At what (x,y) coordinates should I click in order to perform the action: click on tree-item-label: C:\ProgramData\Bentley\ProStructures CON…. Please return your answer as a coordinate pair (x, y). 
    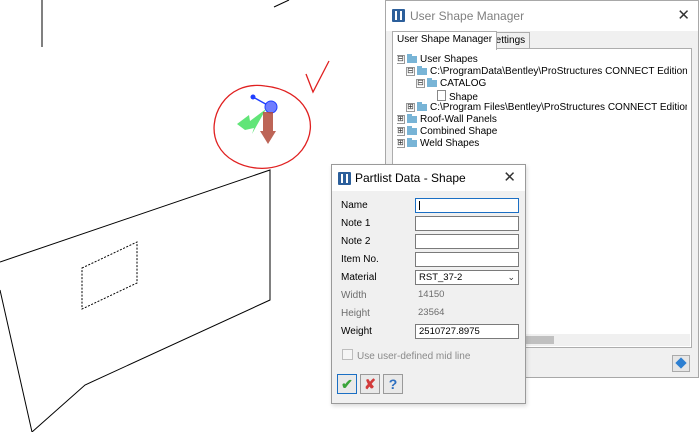
    Looking at the image, I should click on (558, 71).